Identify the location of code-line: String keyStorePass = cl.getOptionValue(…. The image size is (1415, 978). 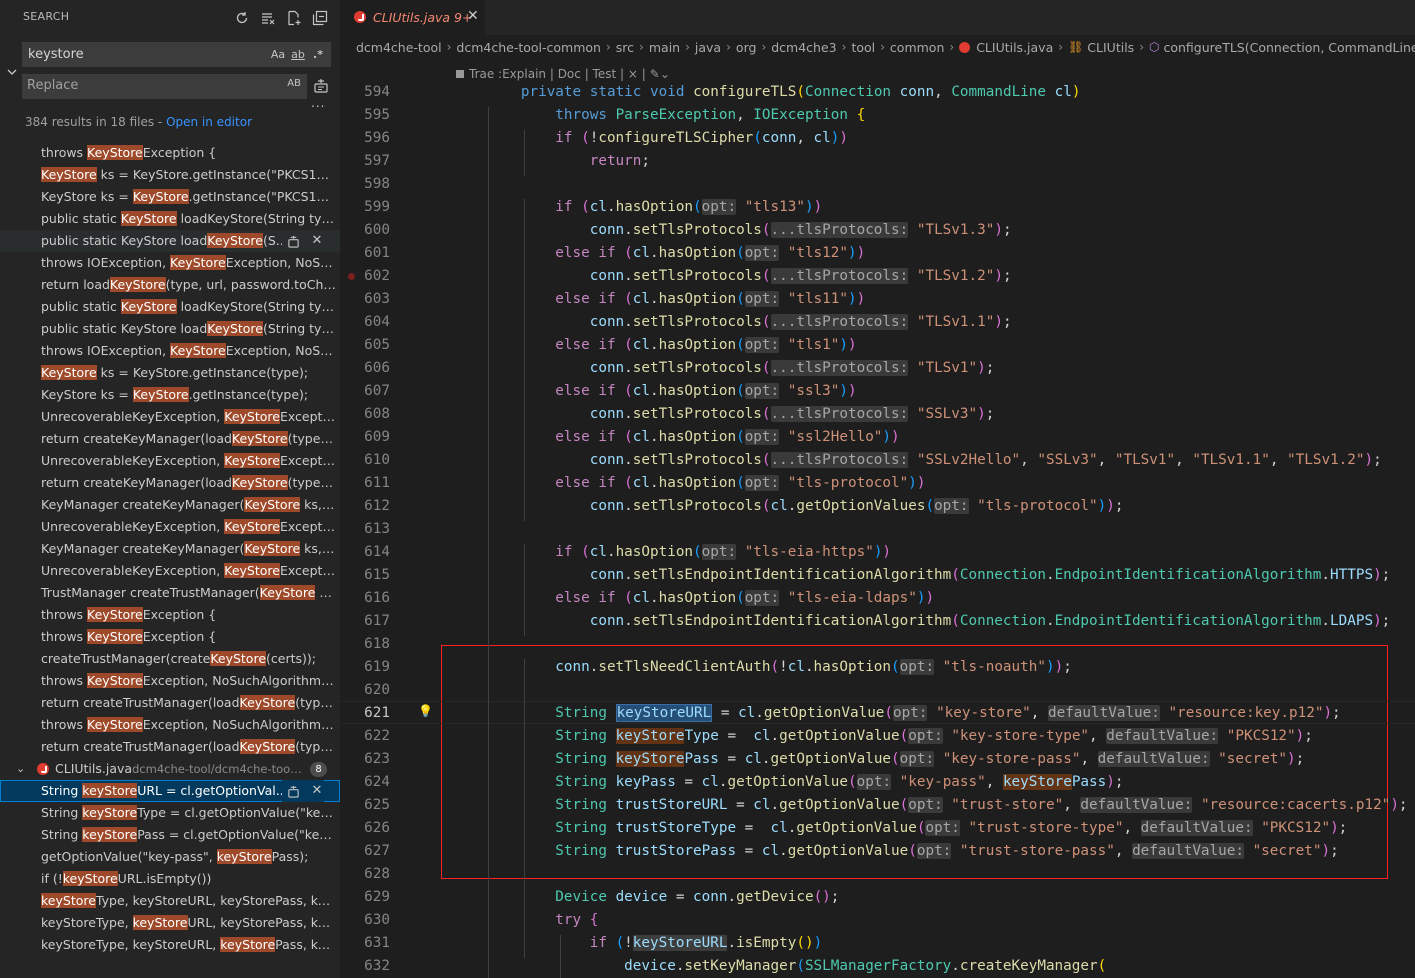
(878, 759).